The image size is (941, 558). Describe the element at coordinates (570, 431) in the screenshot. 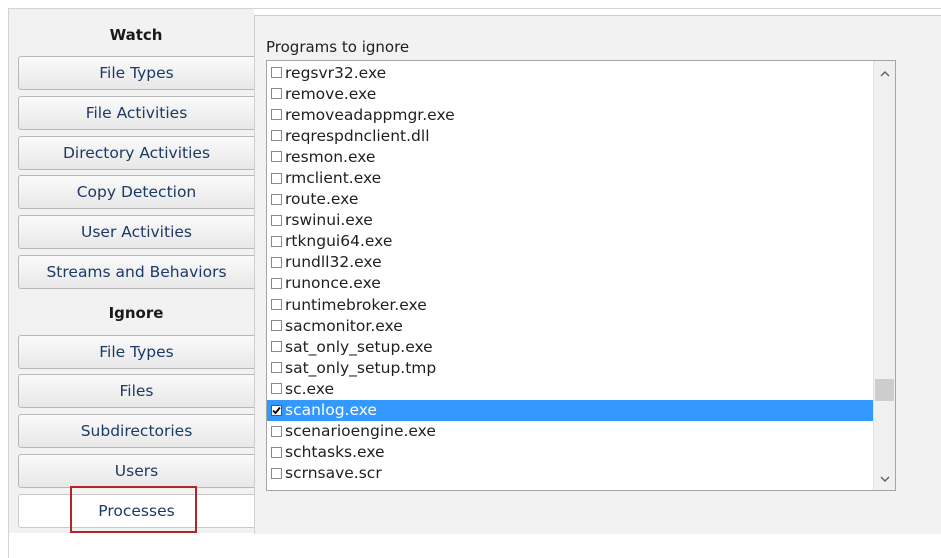

I see `list-item: scenarioengine.exe` at that location.